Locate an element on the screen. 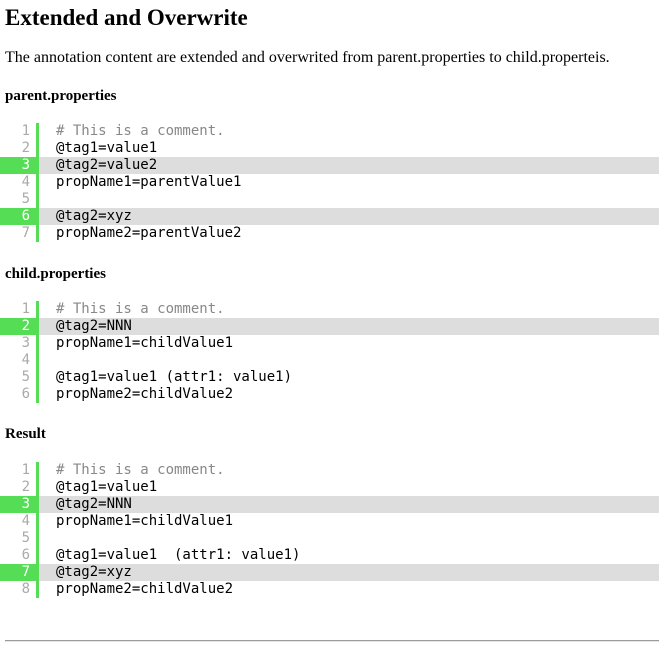  section-heading-parent: parent.properties is located at coordinates (61, 96).